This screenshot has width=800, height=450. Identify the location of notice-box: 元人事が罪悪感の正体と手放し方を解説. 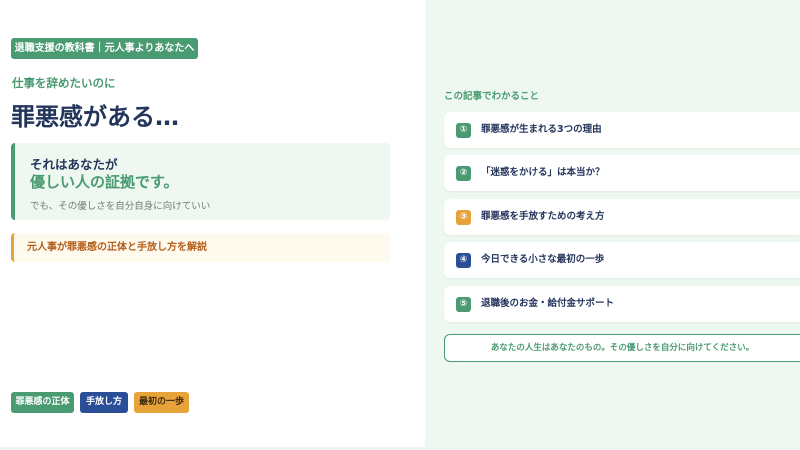
(200, 247).